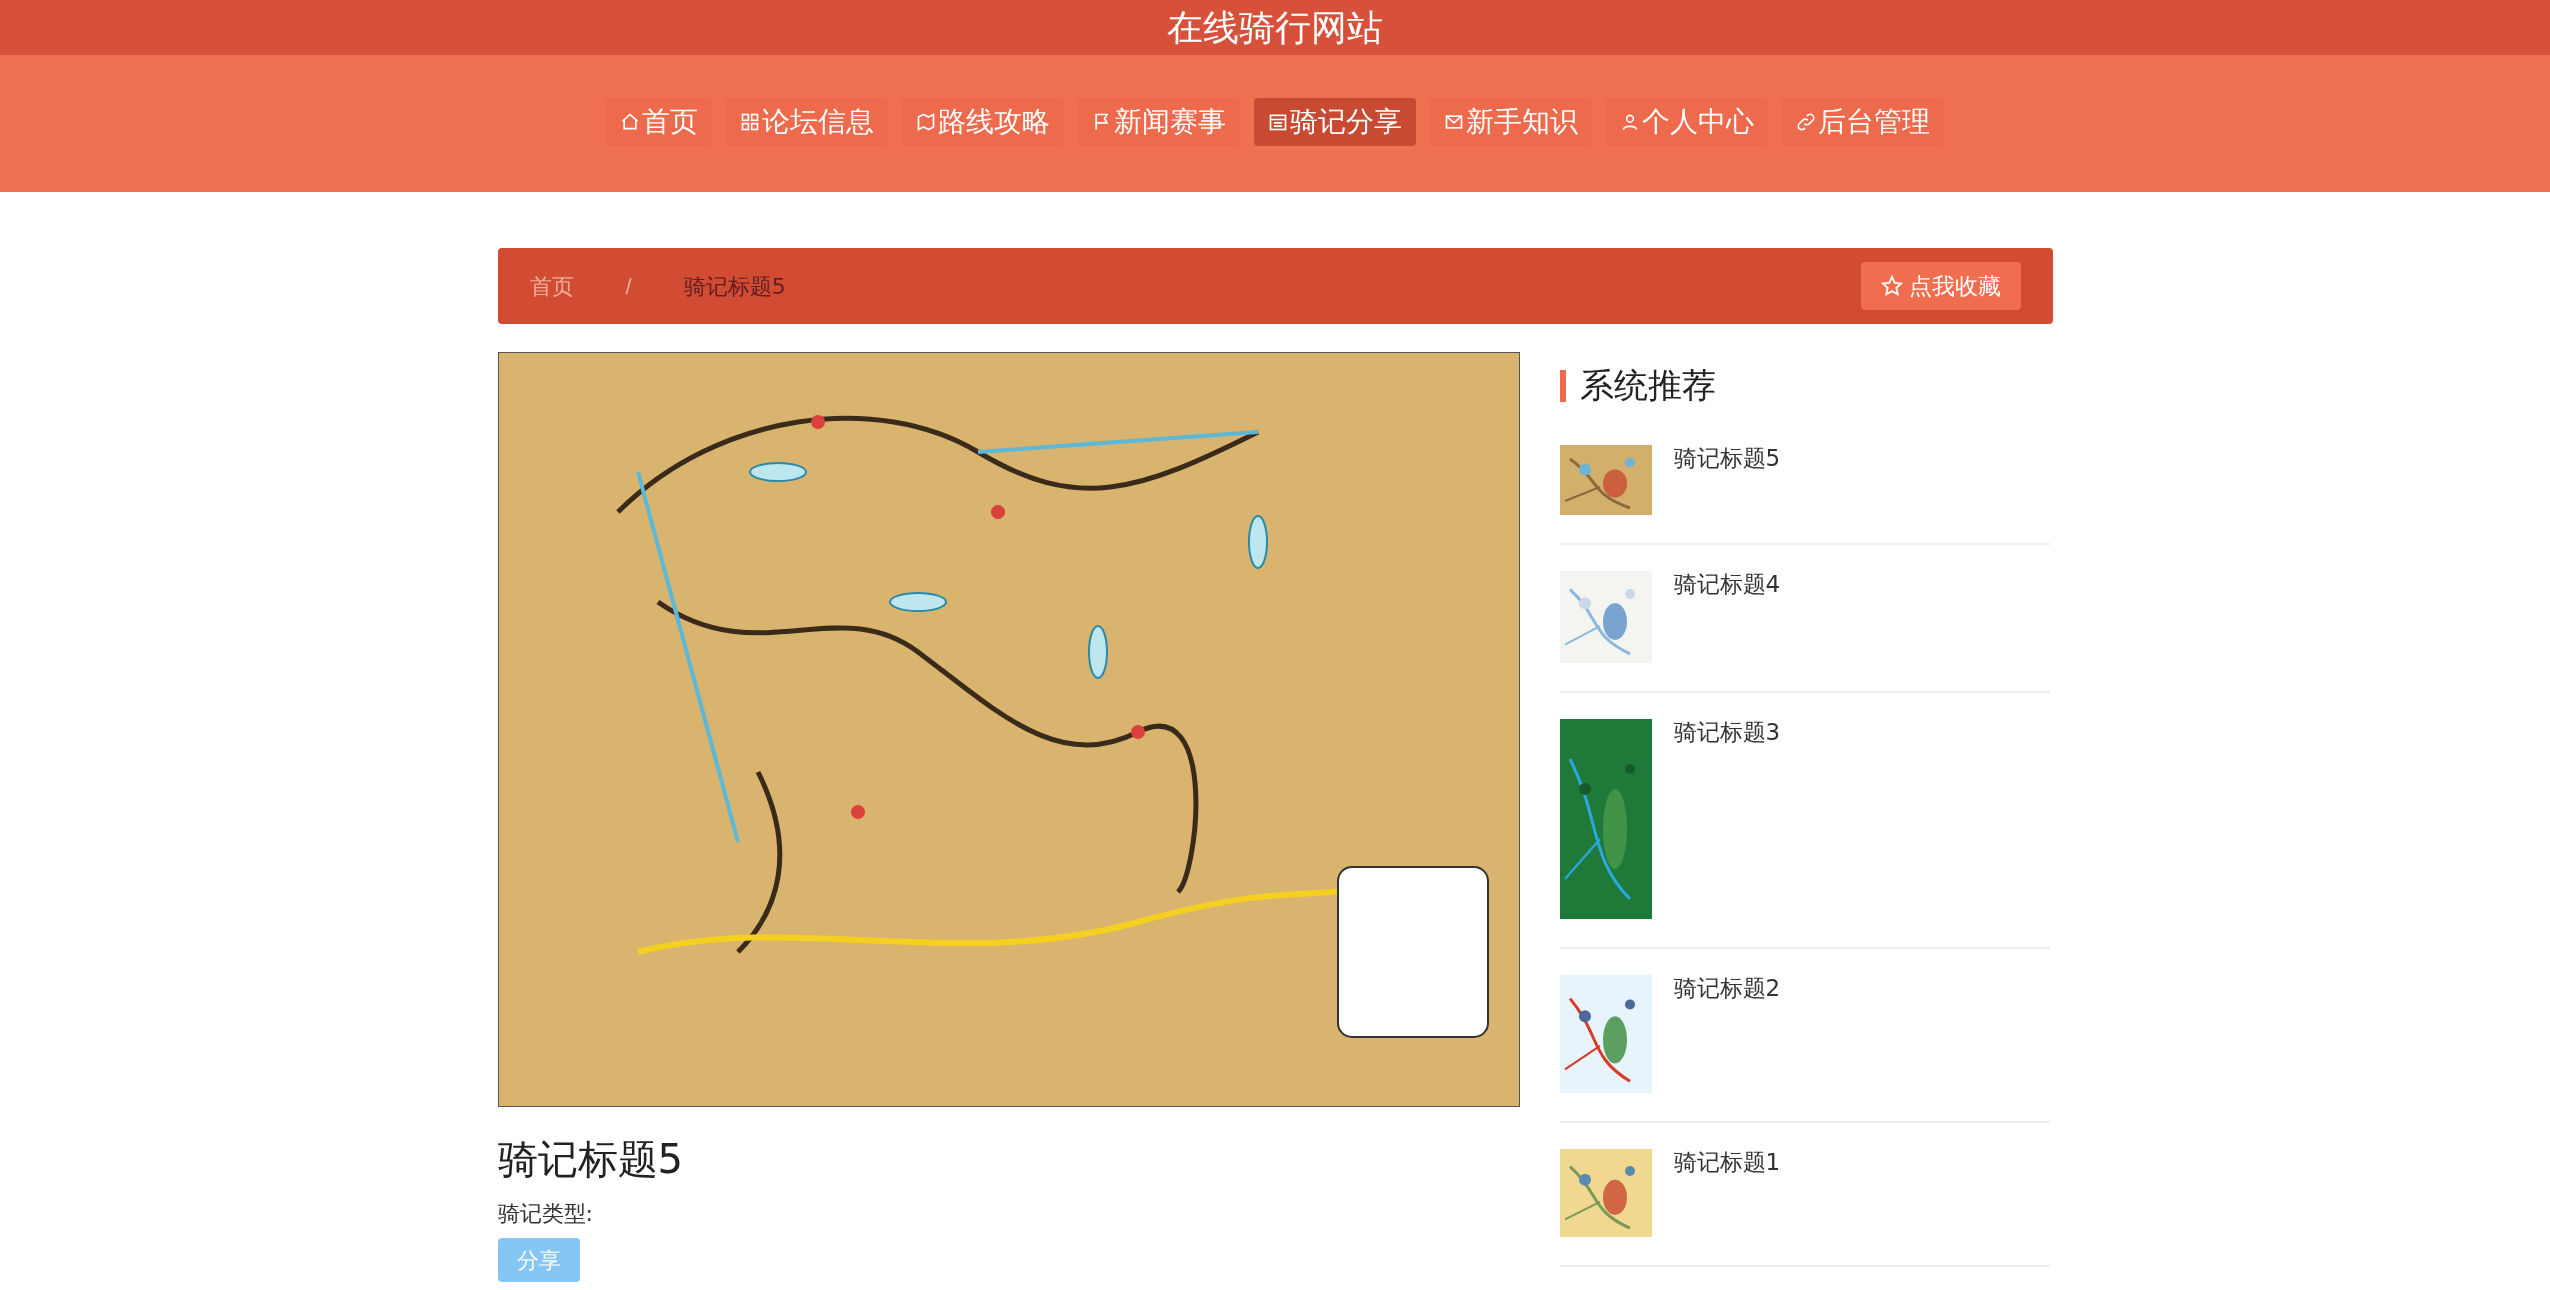 This screenshot has height=1290, width=2550. I want to click on article-title: 骑记标题5, so click(590, 1159).